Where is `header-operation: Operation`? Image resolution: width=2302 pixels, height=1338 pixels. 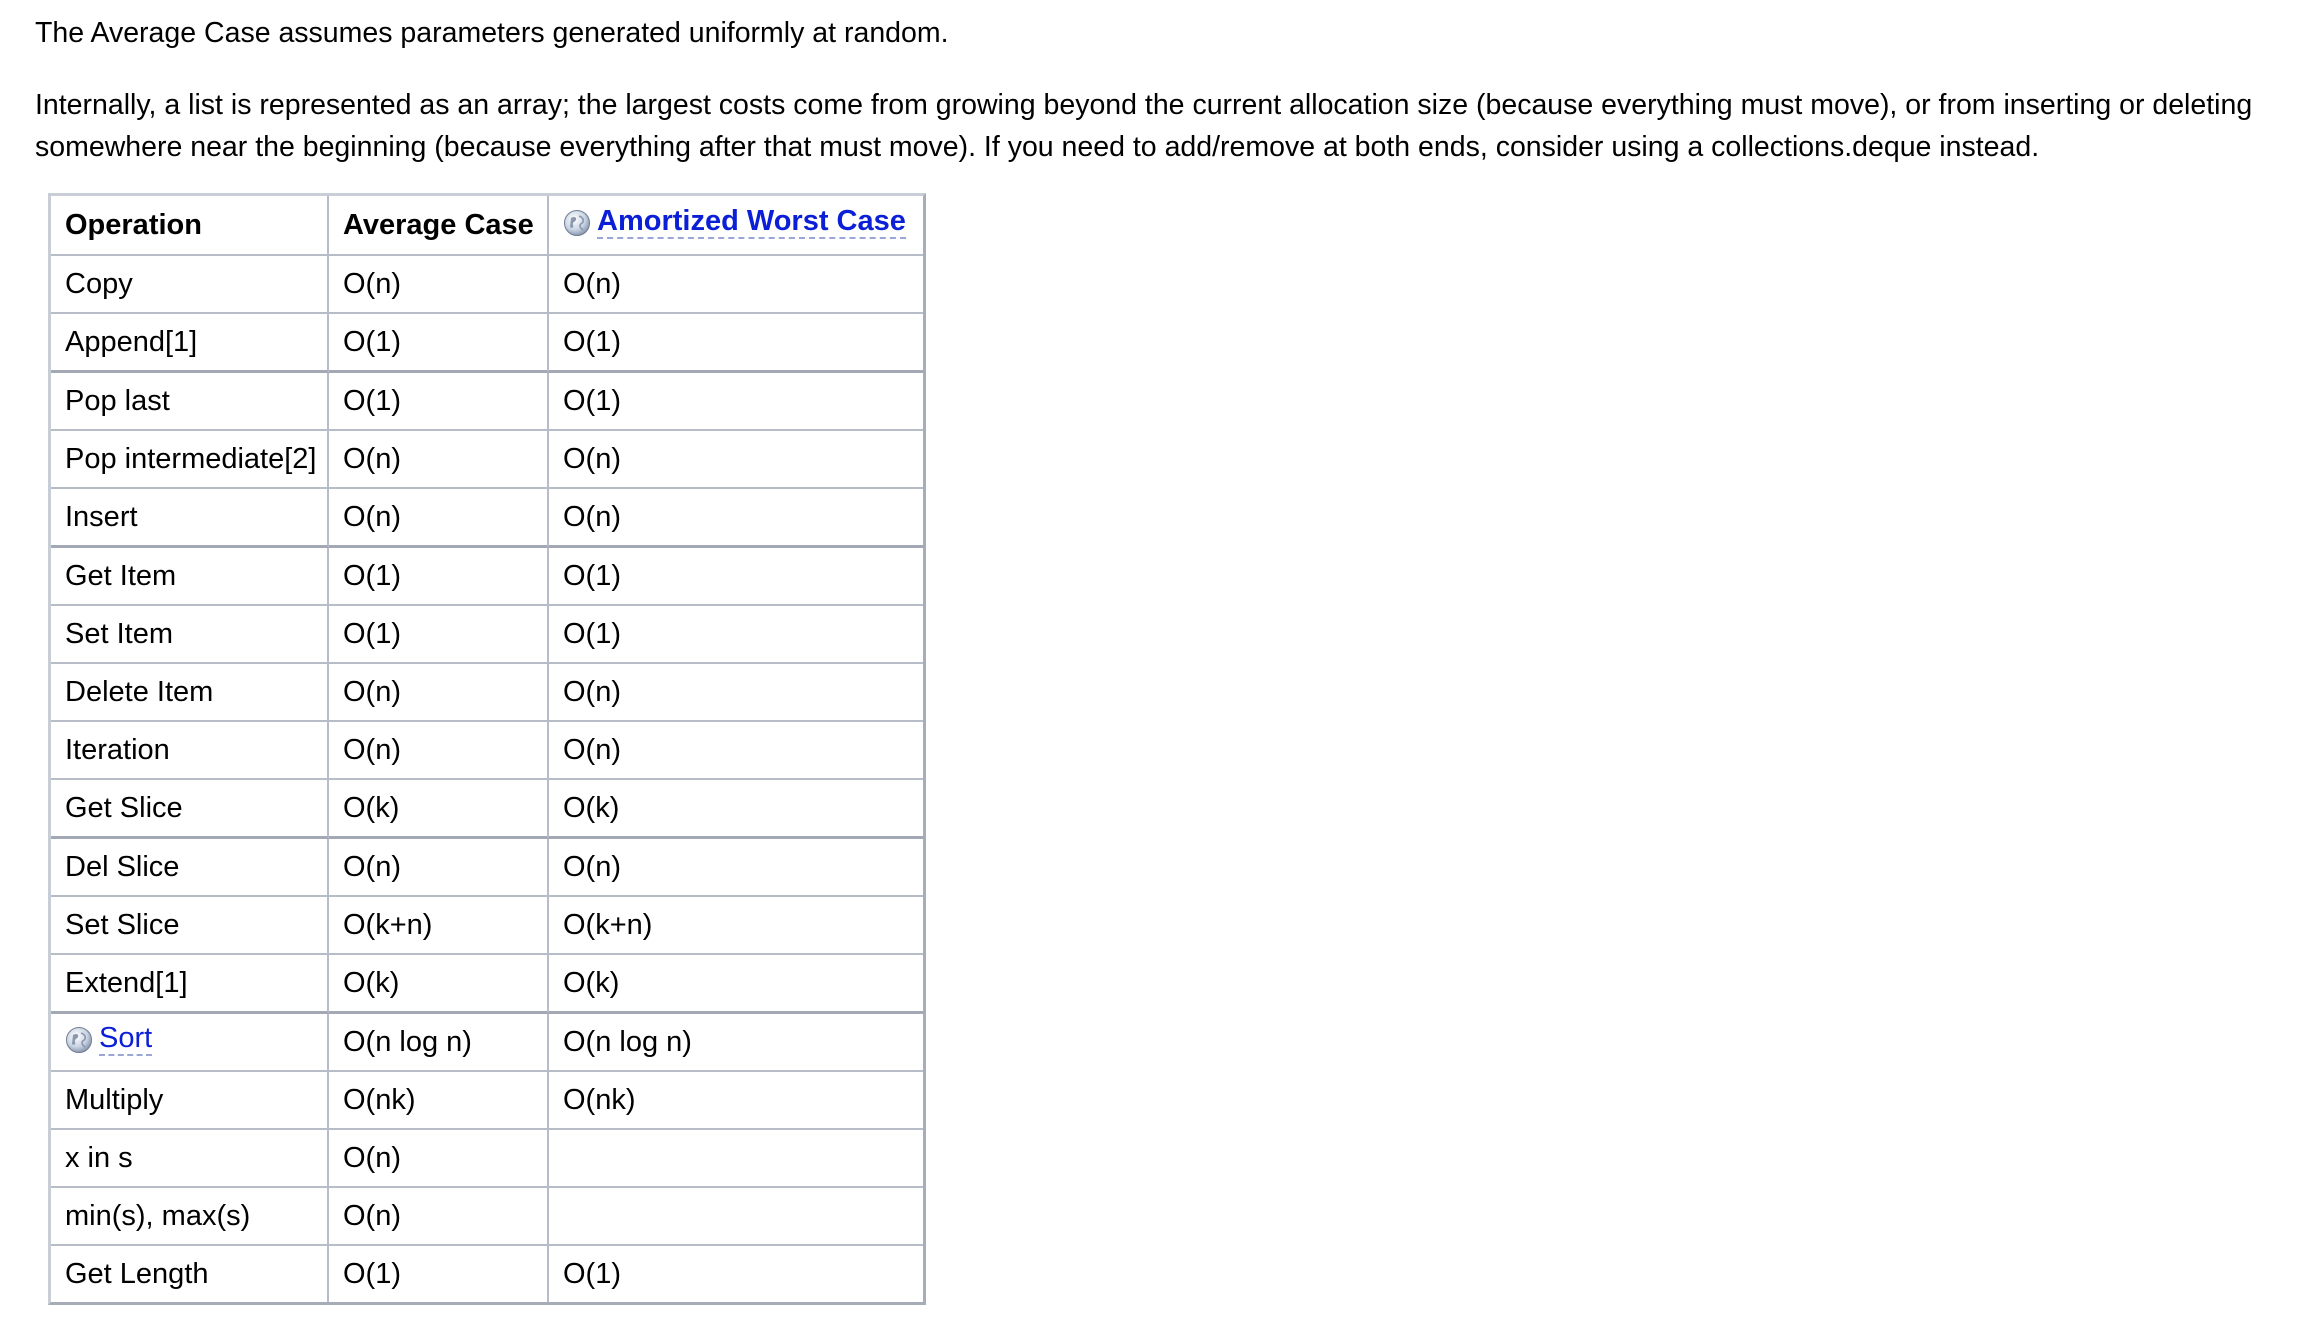 header-operation: Operation is located at coordinates (190, 226).